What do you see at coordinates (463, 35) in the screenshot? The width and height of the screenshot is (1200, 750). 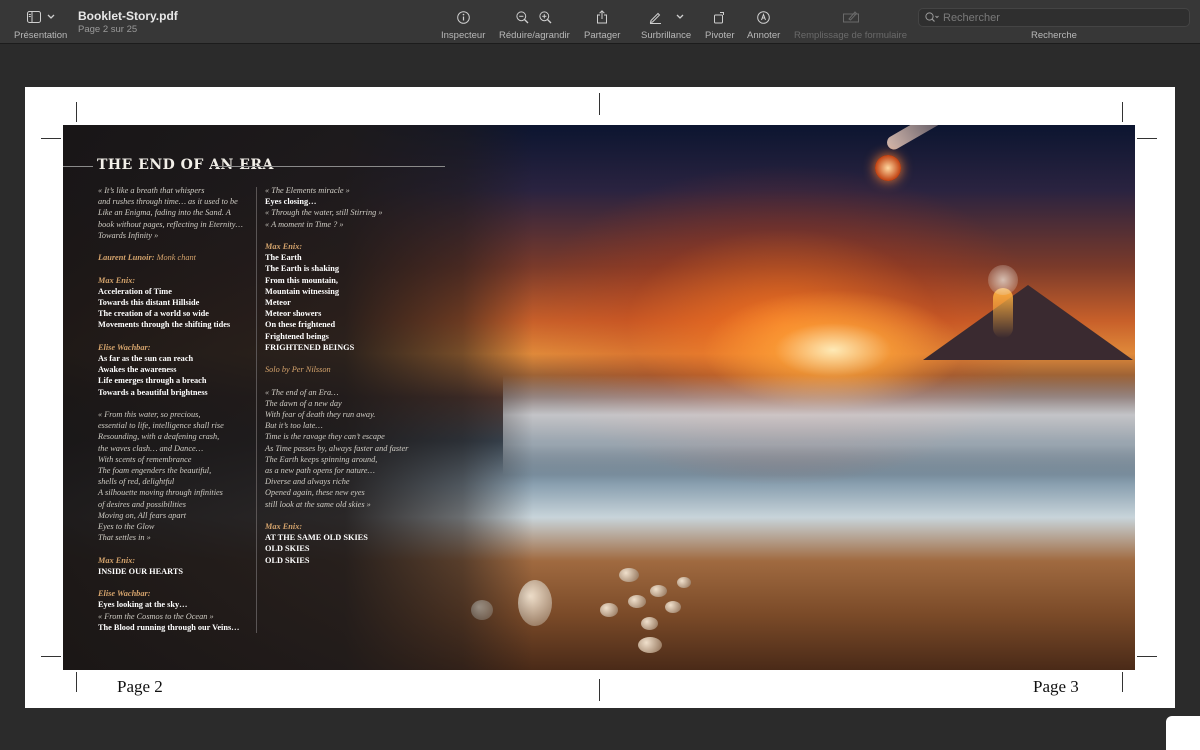 I see `inspector-label: Inspecteur` at bounding box center [463, 35].